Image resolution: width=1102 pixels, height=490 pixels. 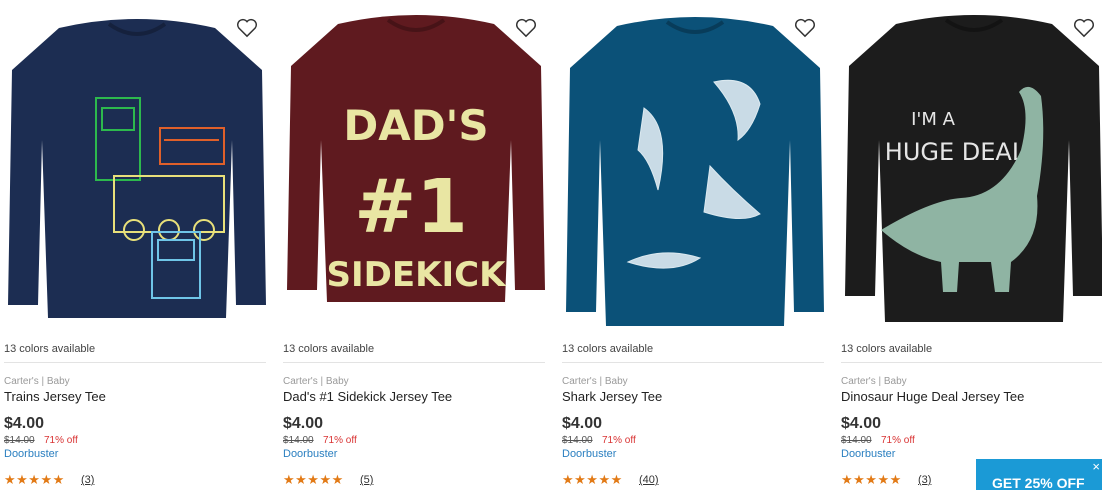 I want to click on graphic-text-sidekick: SIDEKICK, so click(x=417, y=275).